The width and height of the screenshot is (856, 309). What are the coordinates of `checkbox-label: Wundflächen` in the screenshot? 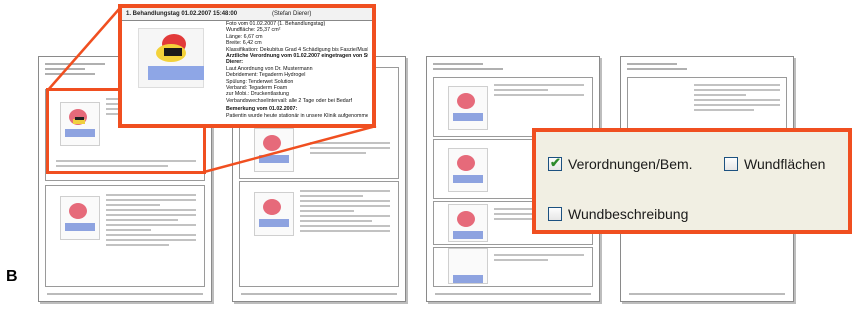 It's located at (785, 164).